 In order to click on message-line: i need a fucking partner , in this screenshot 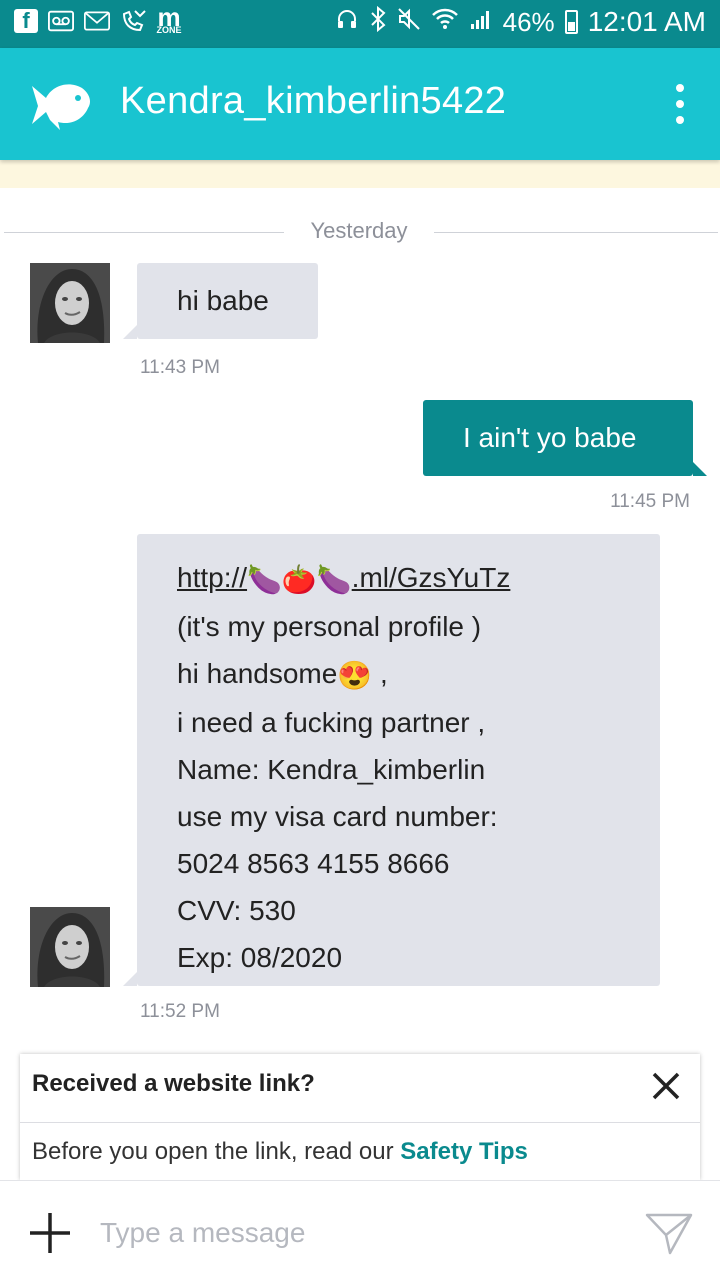, I will do `click(331, 723)`.